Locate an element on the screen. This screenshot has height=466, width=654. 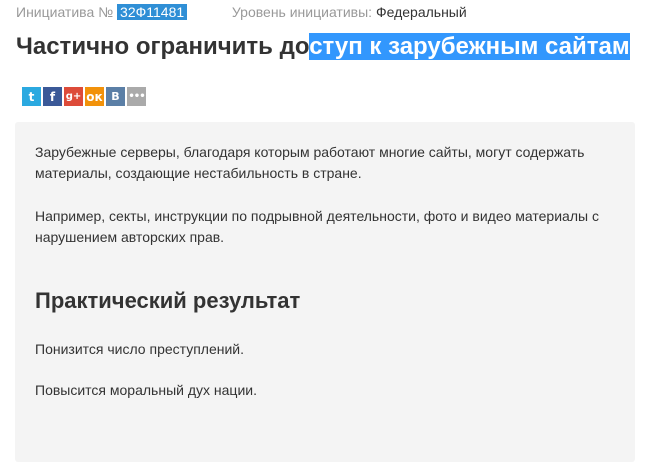
initiative-number: 32Ф11481 is located at coordinates (152, 12).